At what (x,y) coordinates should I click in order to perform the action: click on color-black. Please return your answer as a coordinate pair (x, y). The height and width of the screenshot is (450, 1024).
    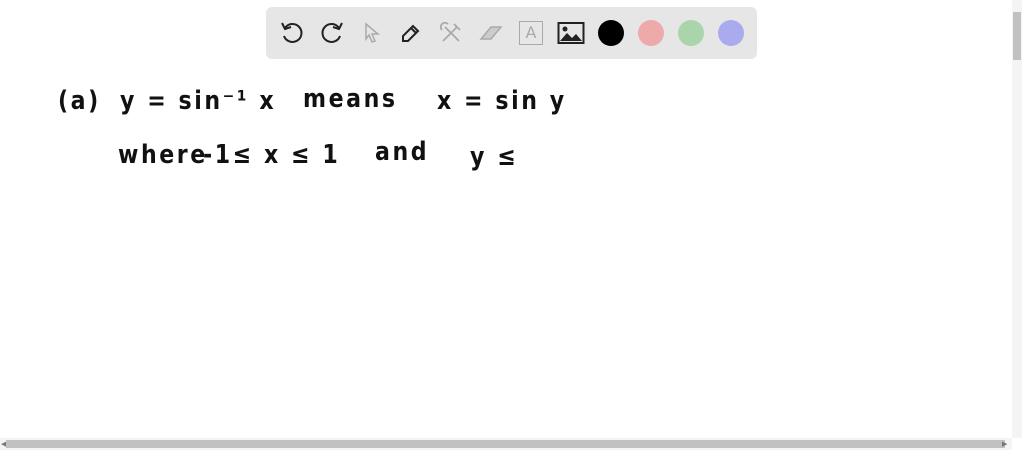
    Looking at the image, I should click on (611, 33).